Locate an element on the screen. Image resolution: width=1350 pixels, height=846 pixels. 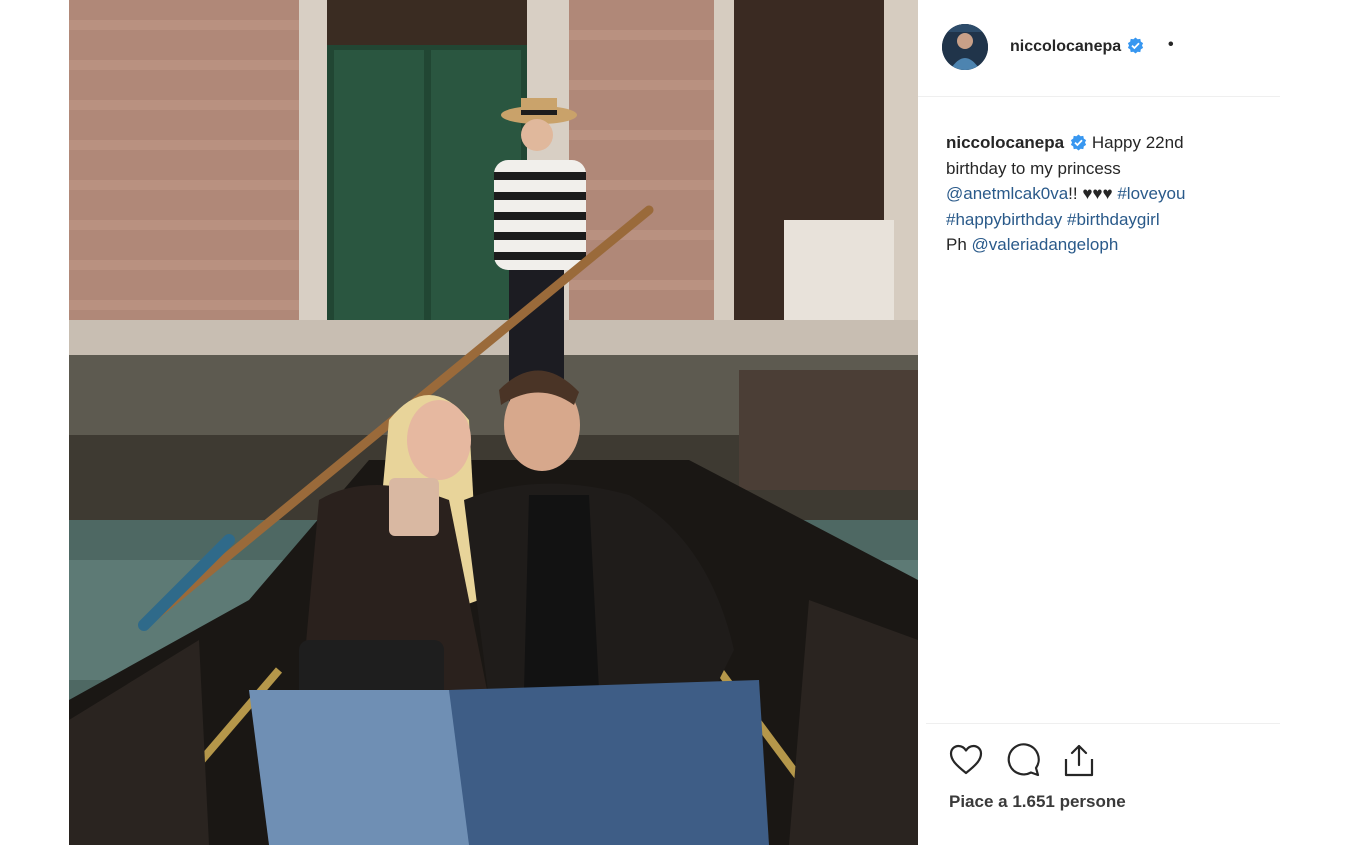
caption-username: niccolocanepa is located at coordinates (1005, 142).